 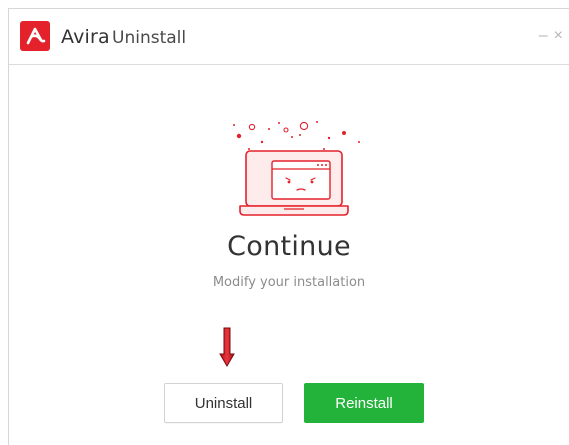 What do you see at coordinates (85, 37) in the screenshot?
I see `brand-name: Avira` at bounding box center [85, 37].